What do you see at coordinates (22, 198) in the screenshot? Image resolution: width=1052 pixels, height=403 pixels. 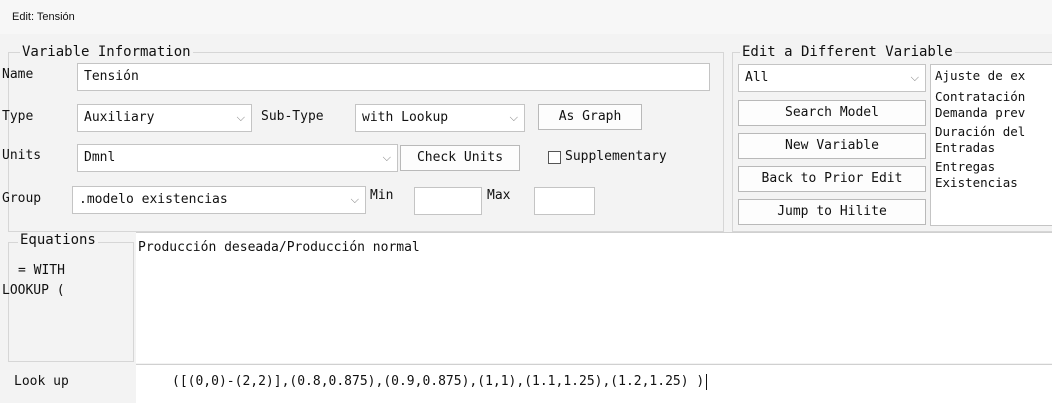 I see `group-label: Group` at bounding box center [22, 198].